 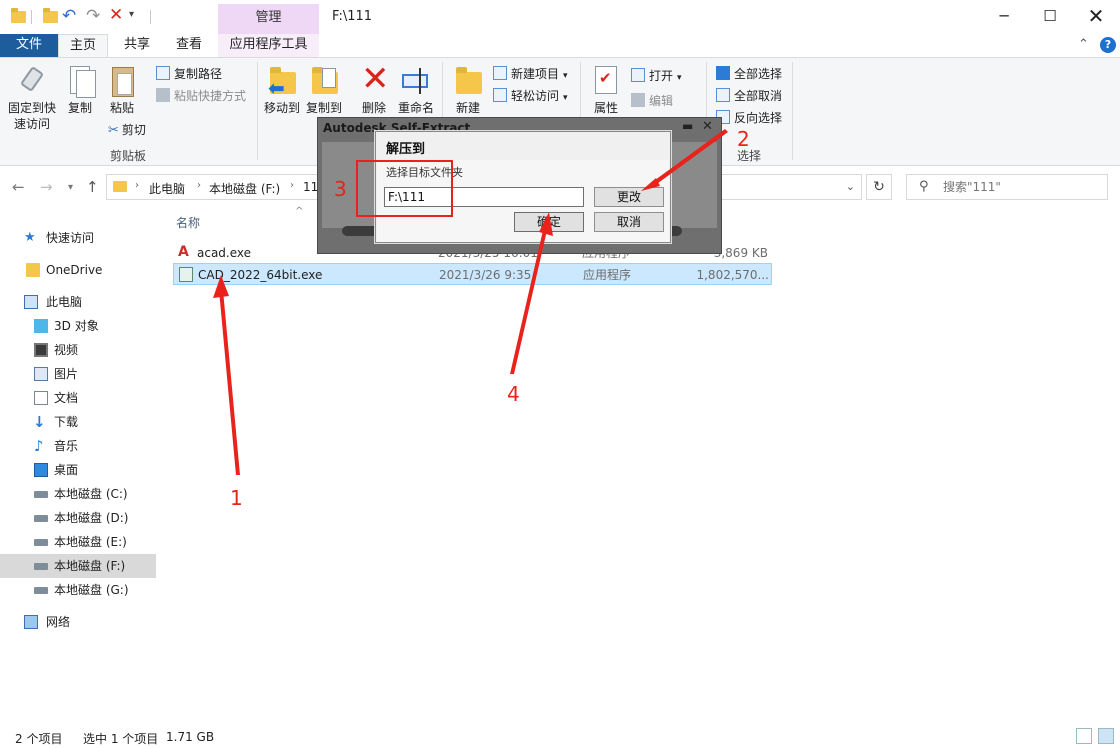 What do you see at coordinates (530, 74) in the screenshot?
I see `new-item-button: 新建项目 ▾` at bounding box center [530, 74].